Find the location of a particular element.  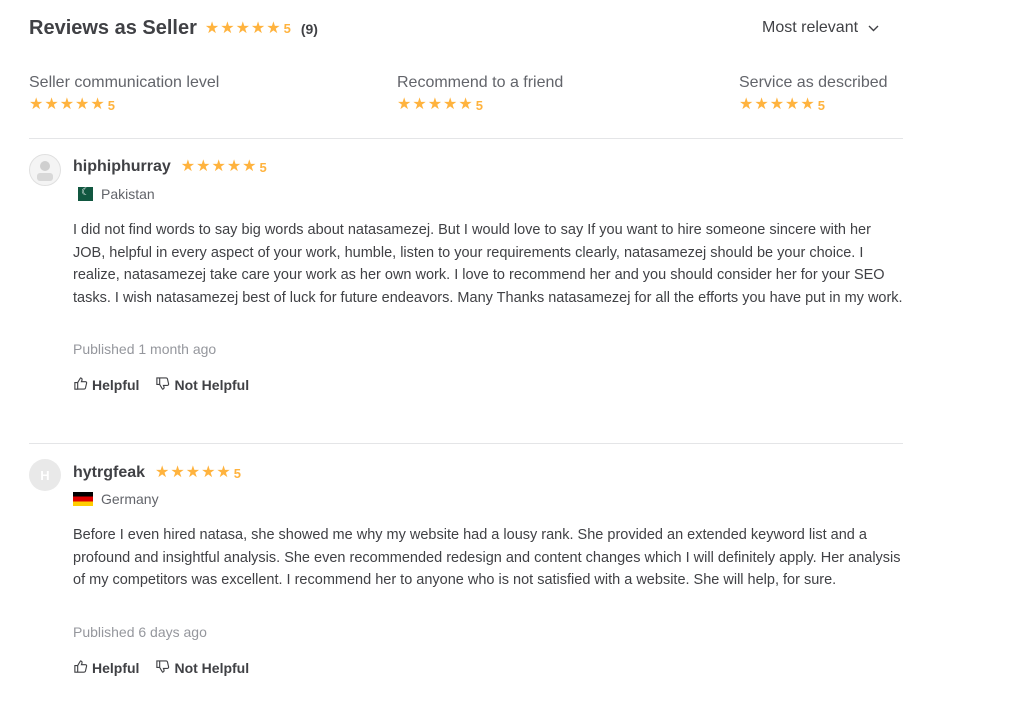

review-header: hiphiphurray ★★★★★ 5 is located at coordinates (170, 167).